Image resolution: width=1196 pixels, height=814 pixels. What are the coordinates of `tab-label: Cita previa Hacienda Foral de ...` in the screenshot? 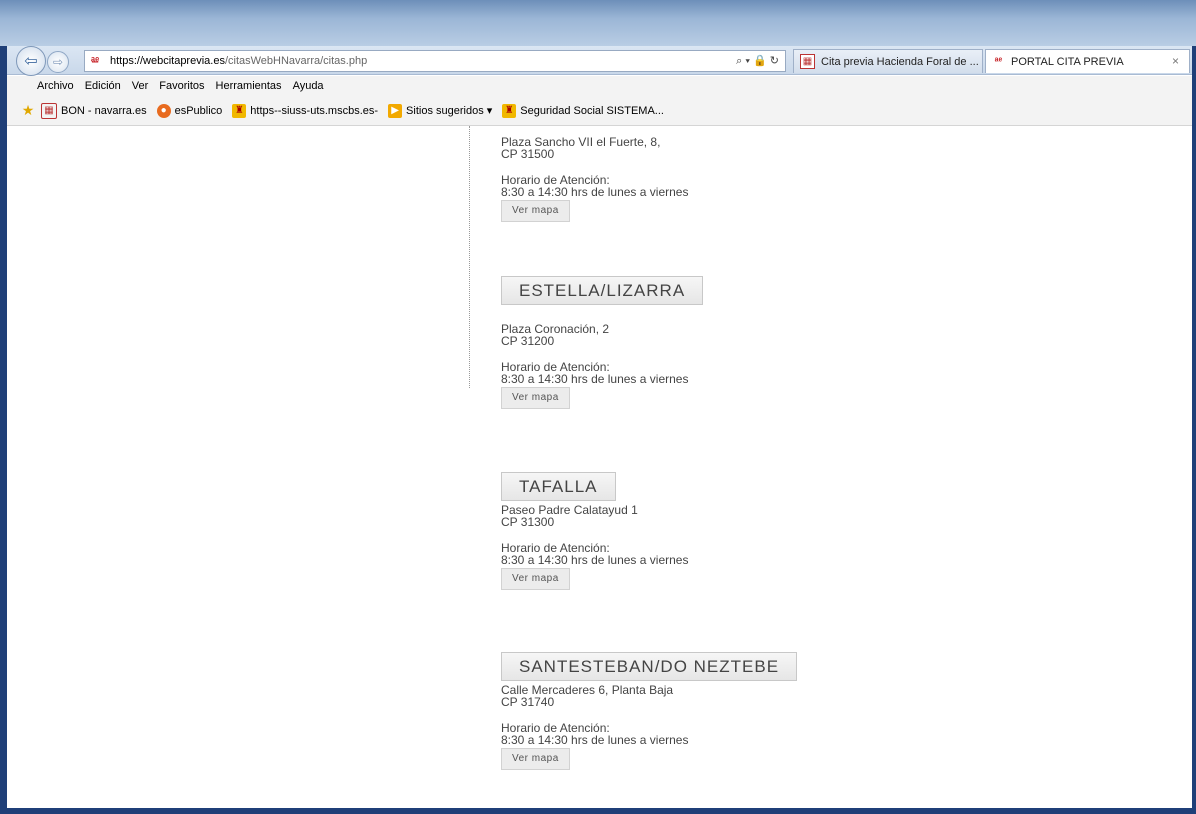 It's located at (900, 61).